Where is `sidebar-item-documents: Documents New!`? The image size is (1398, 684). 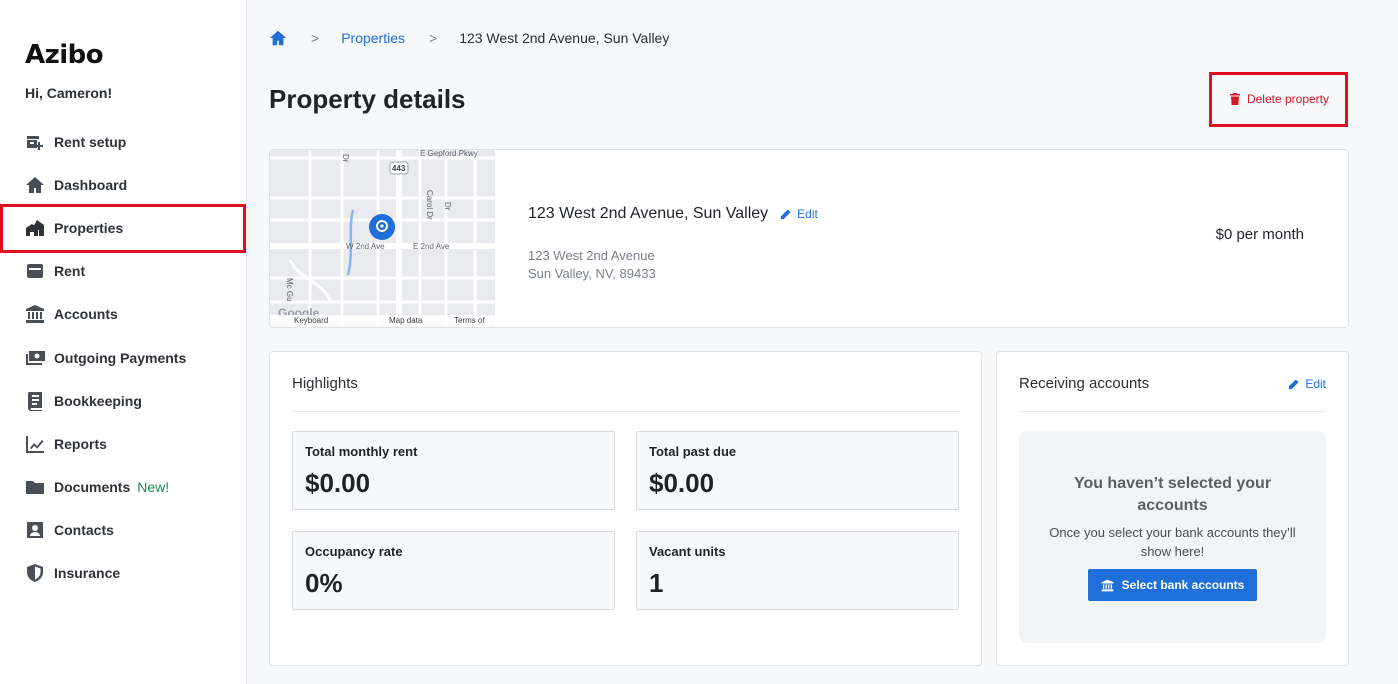 sidebar-item-documents: Documents New! is located at coordinates (123, 487).